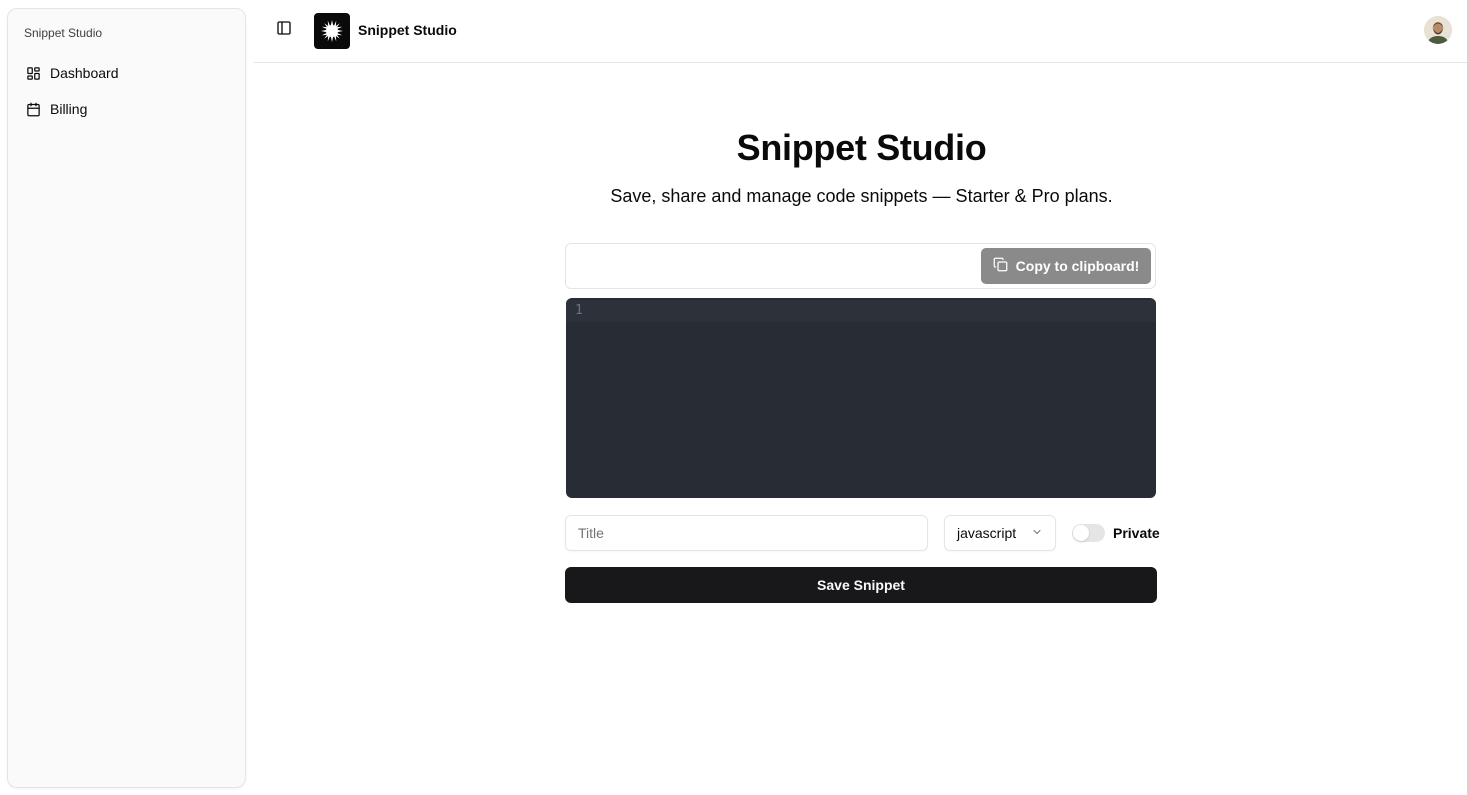 The width and height of the screenshot is (1469, 795). I want to click on code-toolbar: Copy to clipboard!, so click(860, 266).